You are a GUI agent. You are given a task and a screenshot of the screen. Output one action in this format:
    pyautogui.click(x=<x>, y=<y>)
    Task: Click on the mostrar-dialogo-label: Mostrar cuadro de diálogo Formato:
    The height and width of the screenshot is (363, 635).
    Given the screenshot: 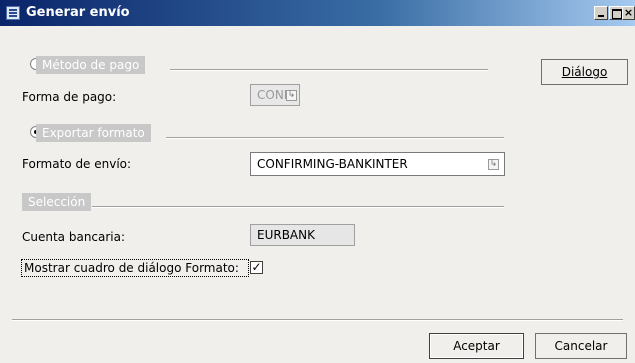 What is the action you would take?
    pyautogui.click(x=131, y=268)
    